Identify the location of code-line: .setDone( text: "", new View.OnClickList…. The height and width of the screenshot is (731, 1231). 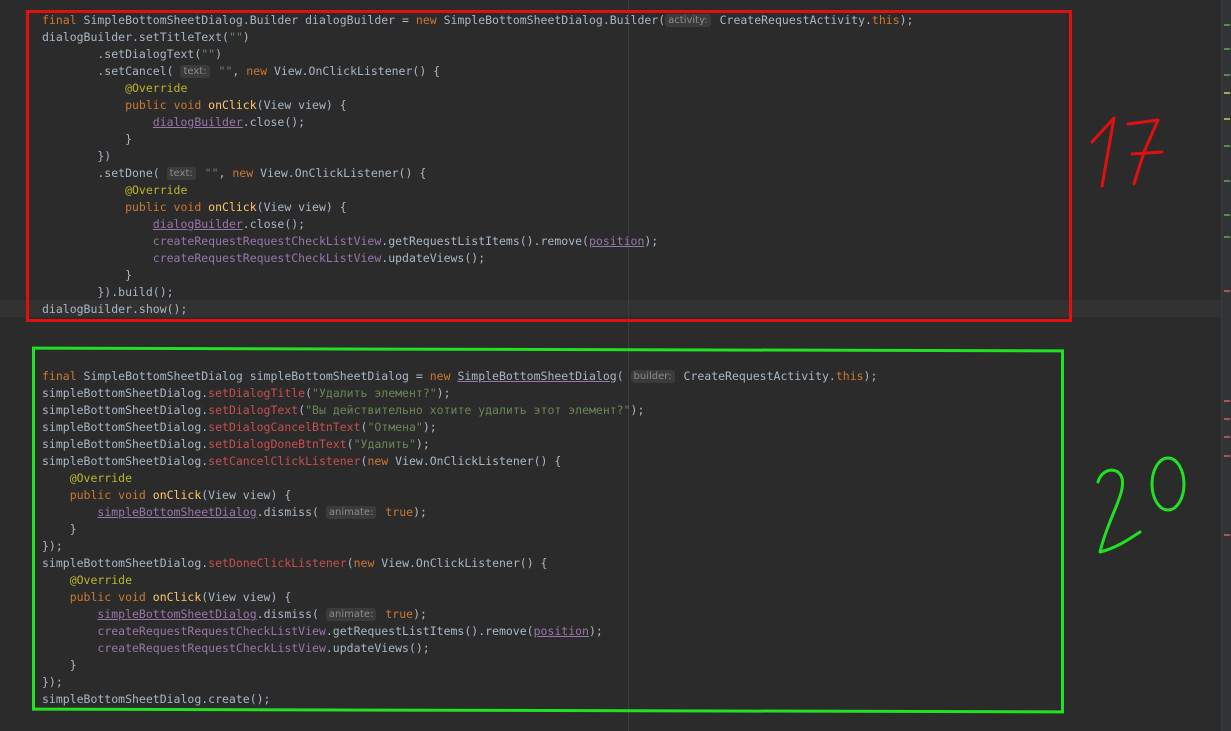
(234, 173).